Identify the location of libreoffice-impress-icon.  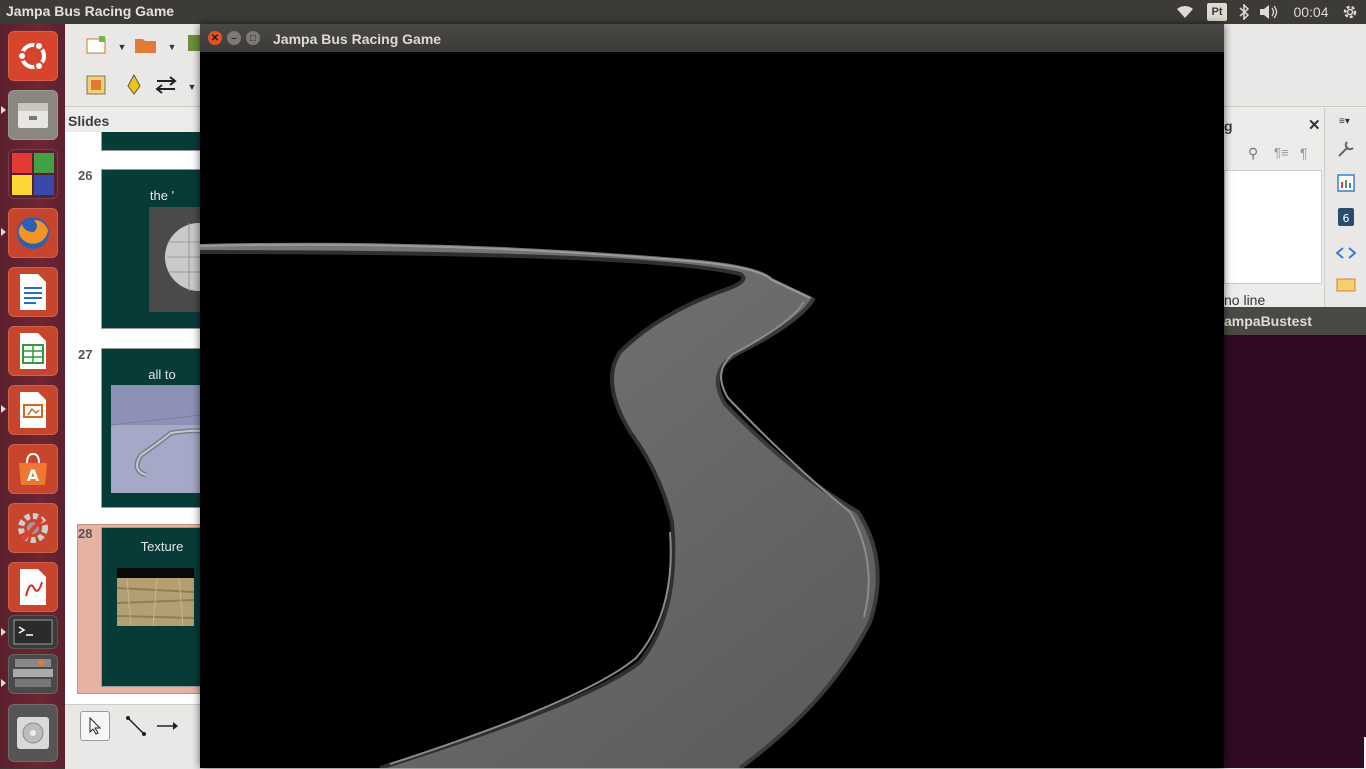
(33, 410).